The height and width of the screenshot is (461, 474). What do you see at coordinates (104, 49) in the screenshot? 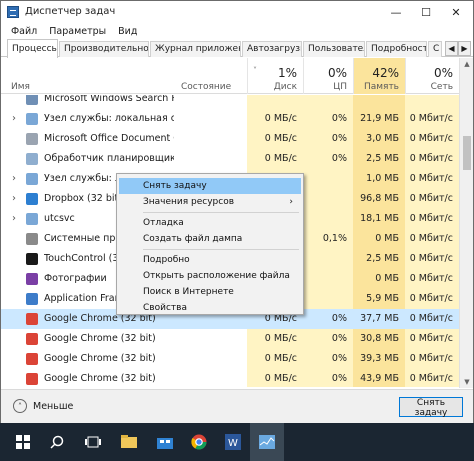
I see `tab-performance: Производительность` at bounding box center [104, 49].